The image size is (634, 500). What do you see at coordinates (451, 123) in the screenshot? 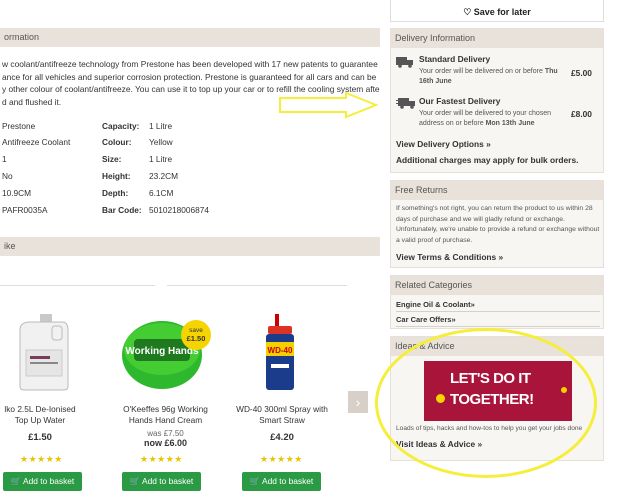
I see `fastest-delivery-desc-2: address on or before` at bounding box center [451, 123].